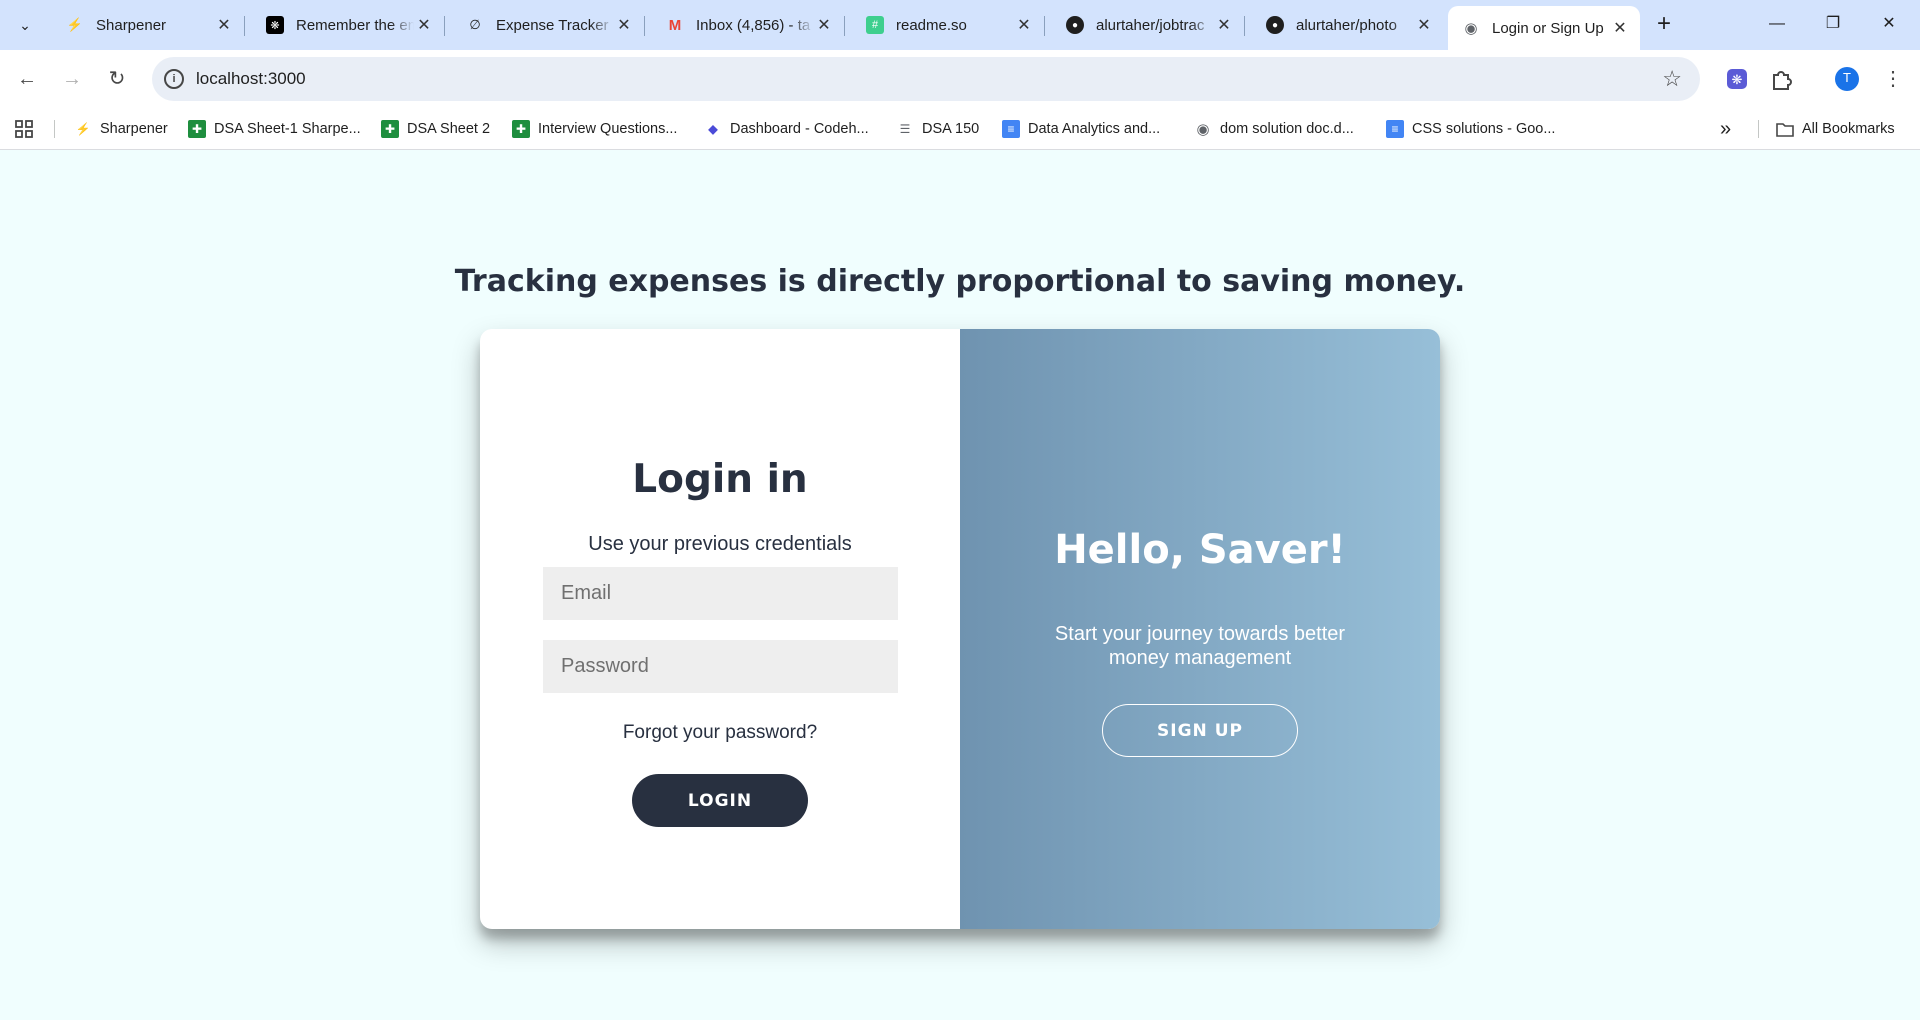 The width and height of the screenshot is (1920, 1020). Describe the element at coordinates (1758, 129) in the screenshot. I see `bookmark-divider` at that location.